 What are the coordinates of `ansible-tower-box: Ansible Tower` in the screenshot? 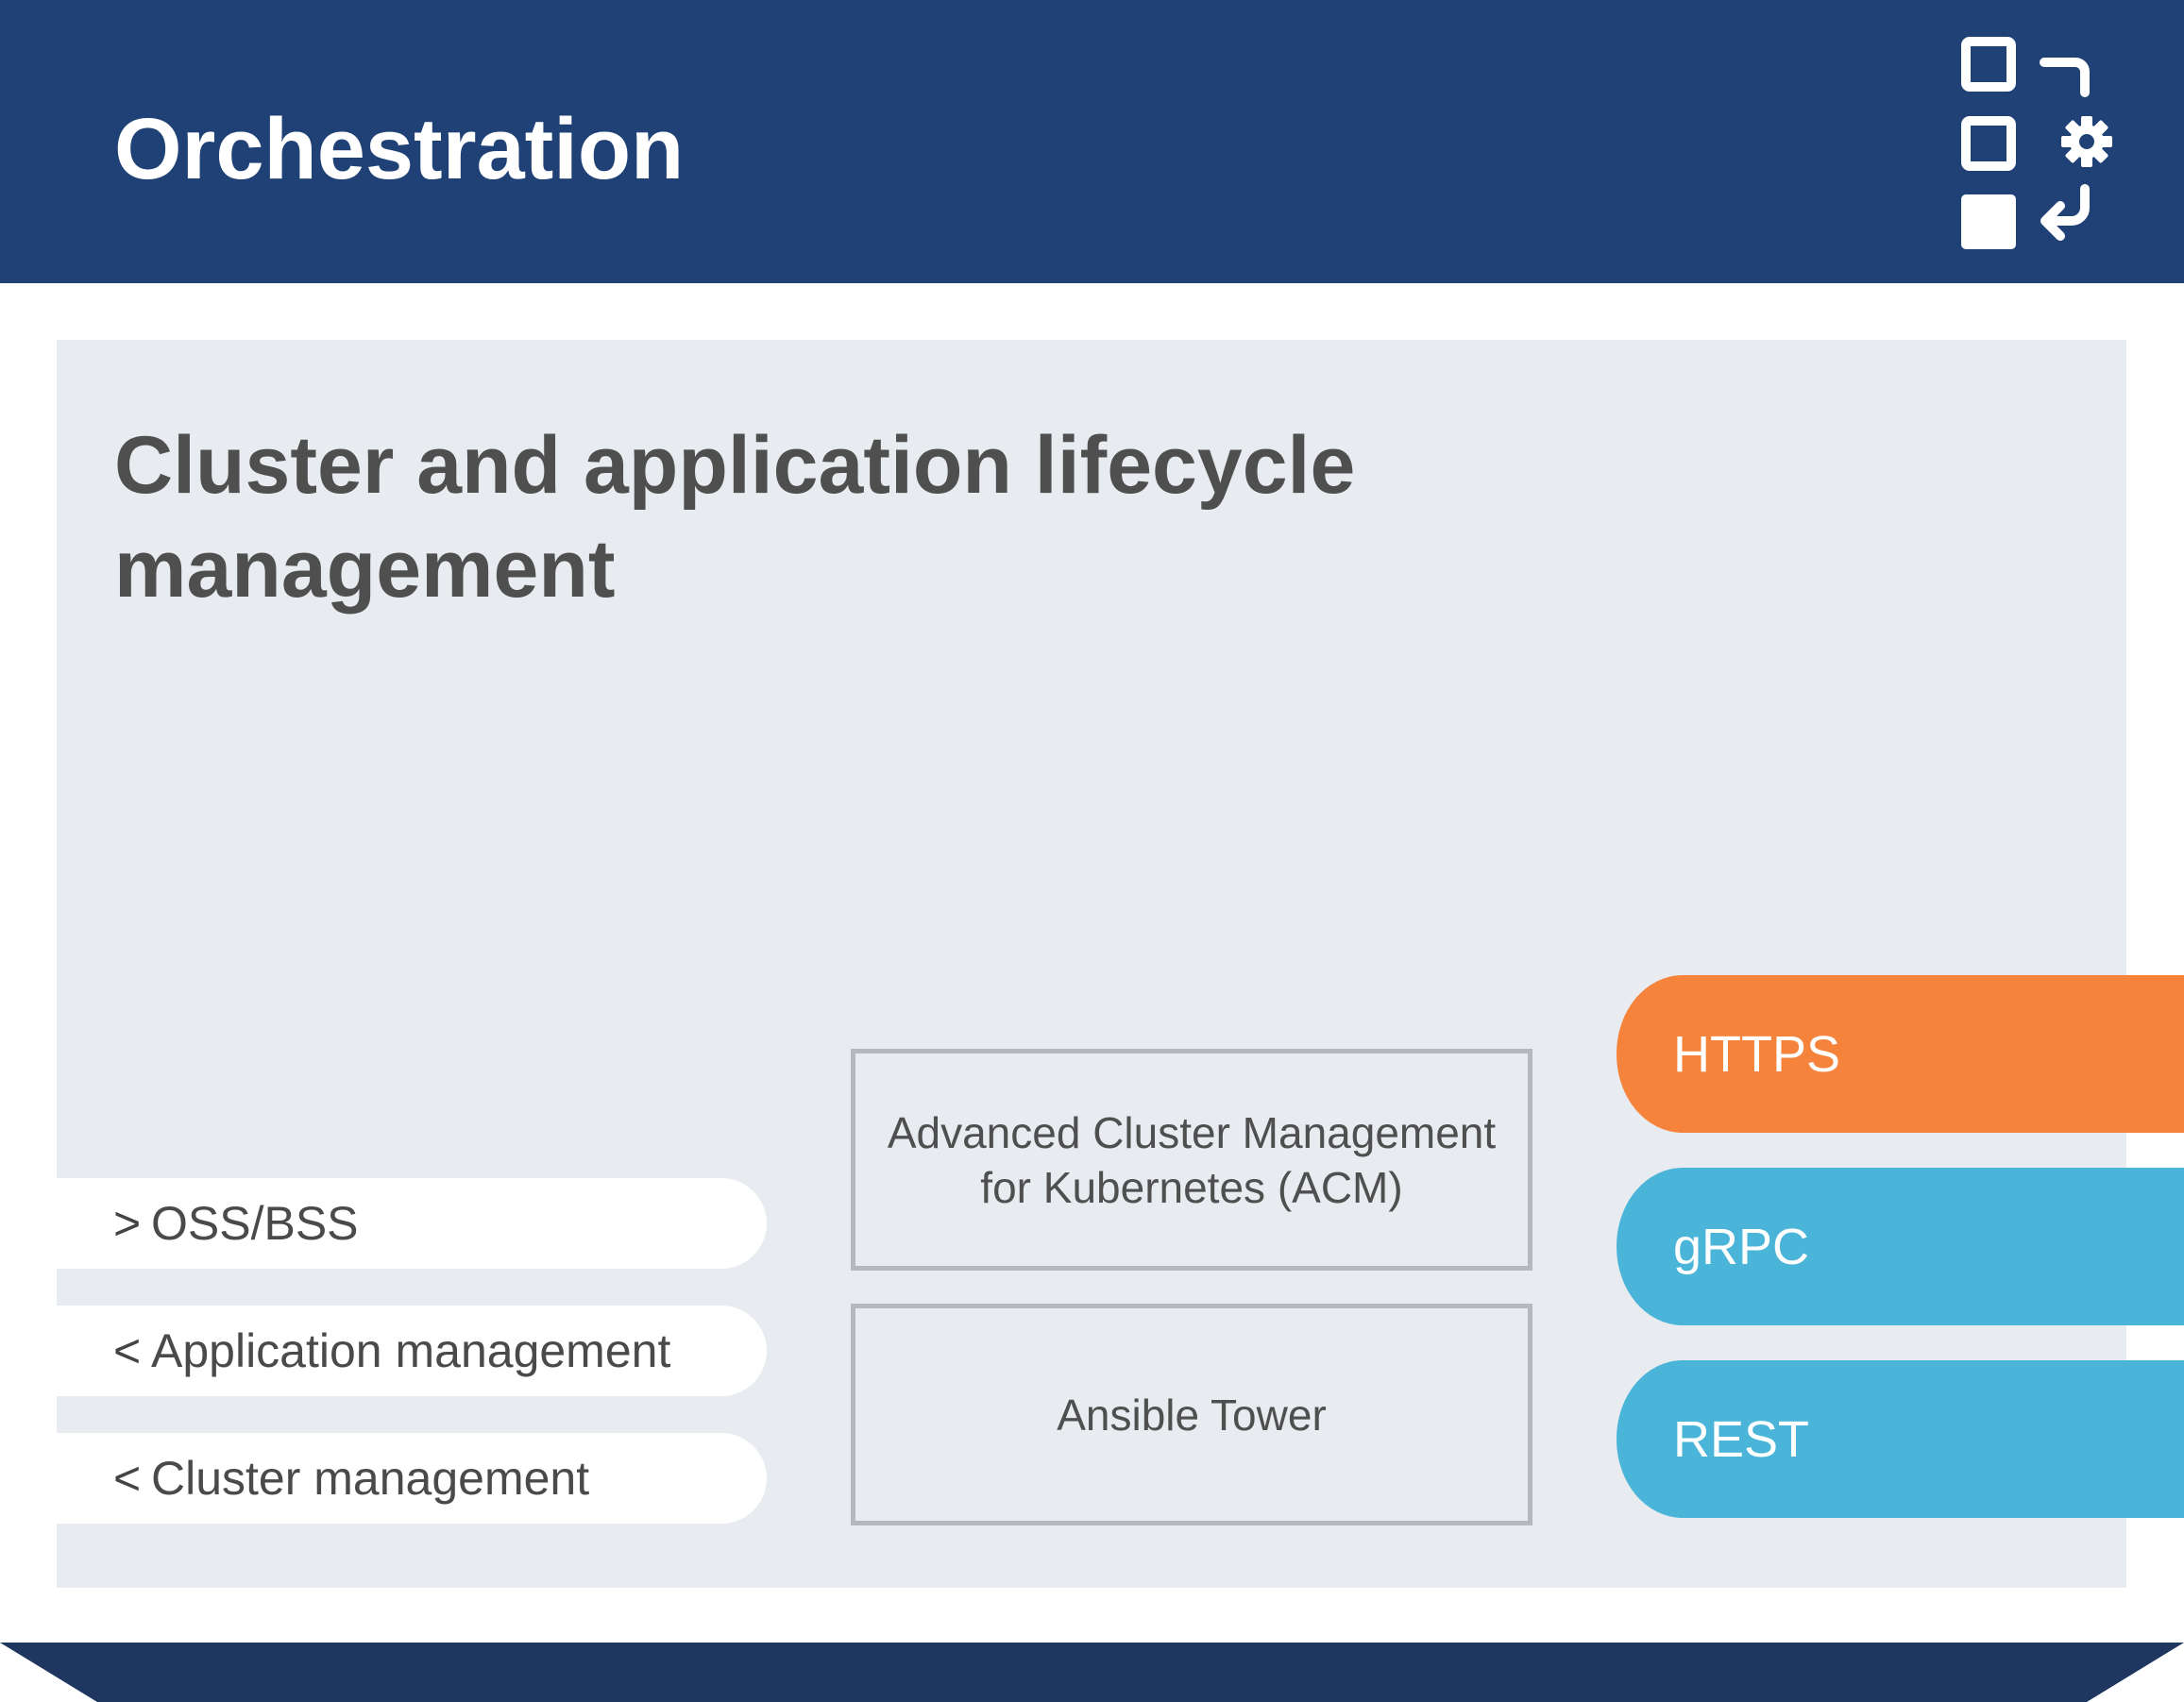 It's located at (1191, 1414).